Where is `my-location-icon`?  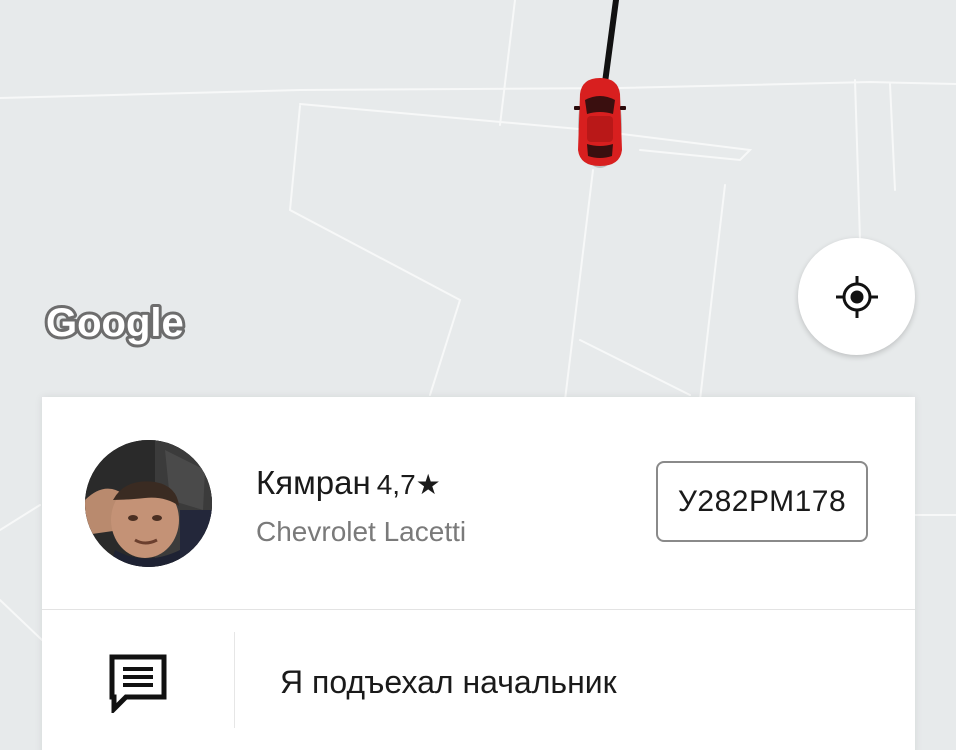 my-location-icon is located at coordinates (856, 296).